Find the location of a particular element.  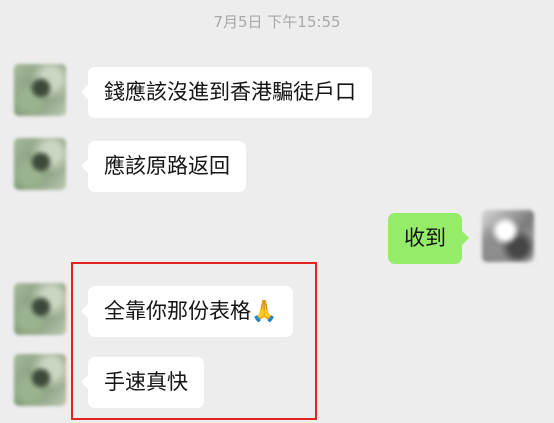

message-bubble-outgoing: 收到 is located at coordinates (428, 238).